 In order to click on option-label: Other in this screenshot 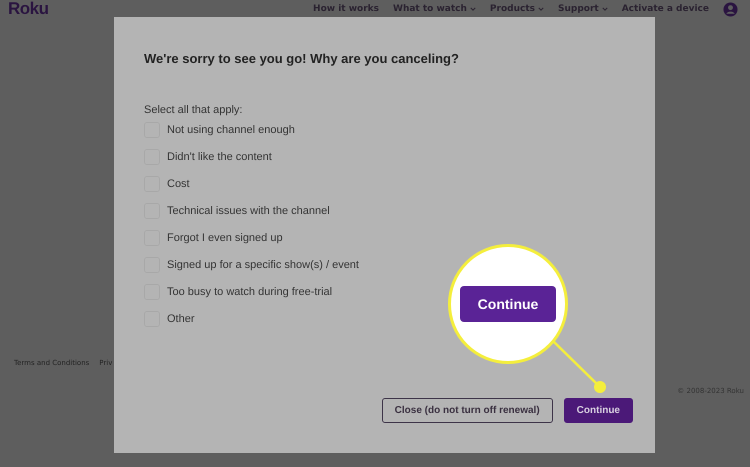, I will do `click(181, 319)`.